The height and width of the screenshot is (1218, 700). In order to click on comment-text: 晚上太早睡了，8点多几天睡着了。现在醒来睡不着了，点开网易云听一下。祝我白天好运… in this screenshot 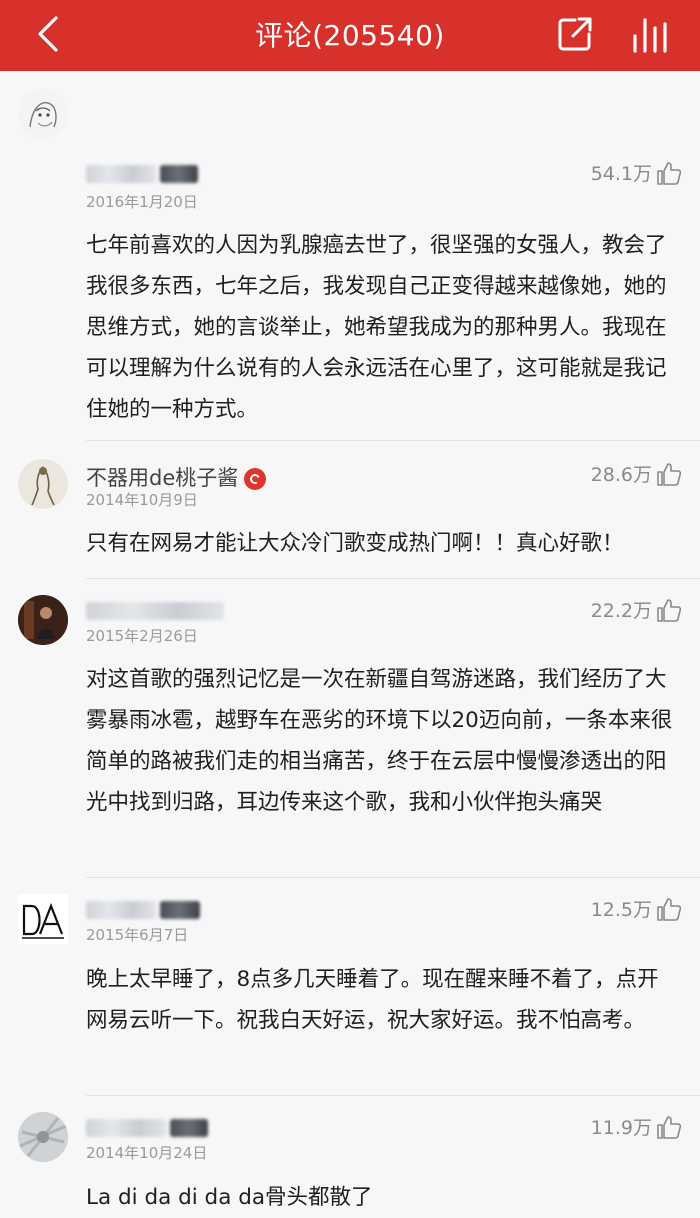, I will do `click(372, 1000)`.